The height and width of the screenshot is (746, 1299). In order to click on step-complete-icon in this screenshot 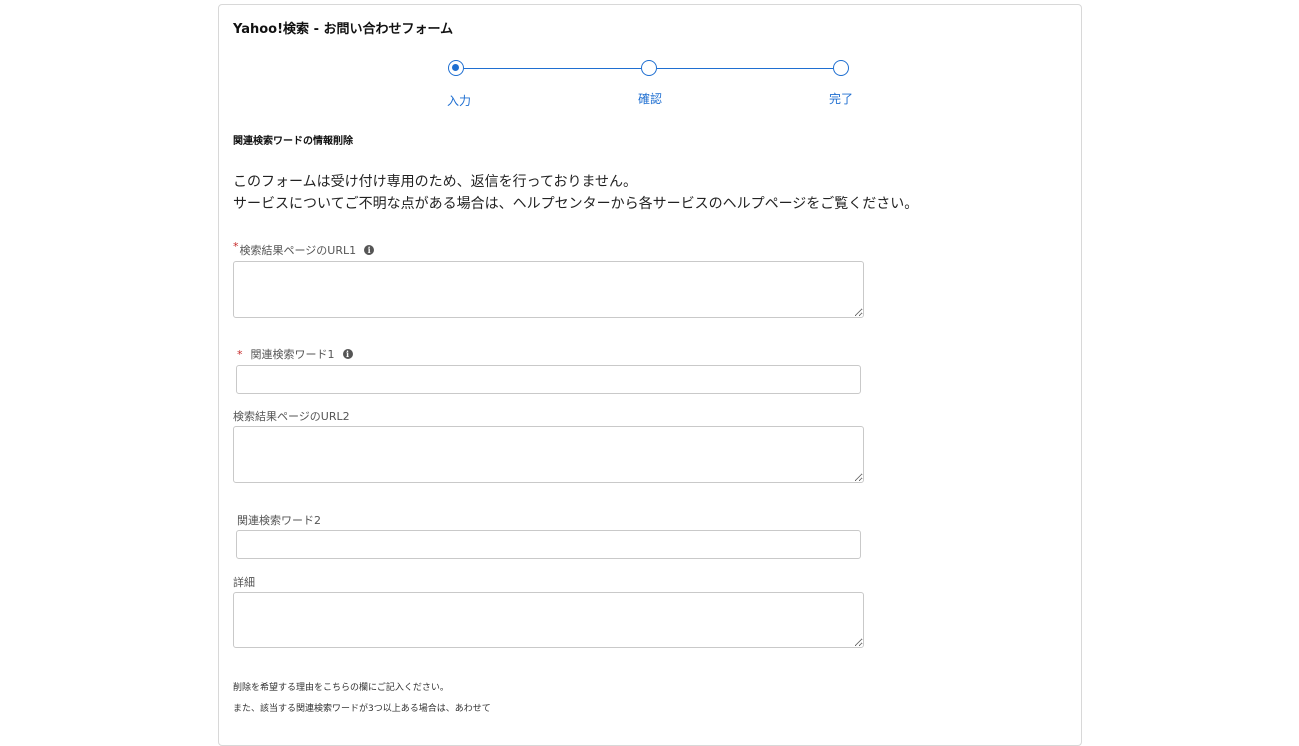, I will do `click(841, 68)`.